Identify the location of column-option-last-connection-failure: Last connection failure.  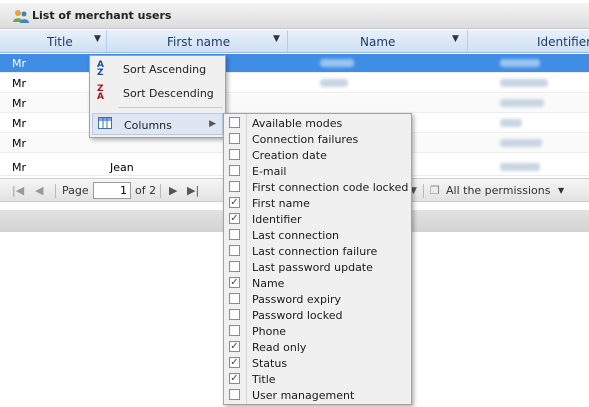
(319, 251).